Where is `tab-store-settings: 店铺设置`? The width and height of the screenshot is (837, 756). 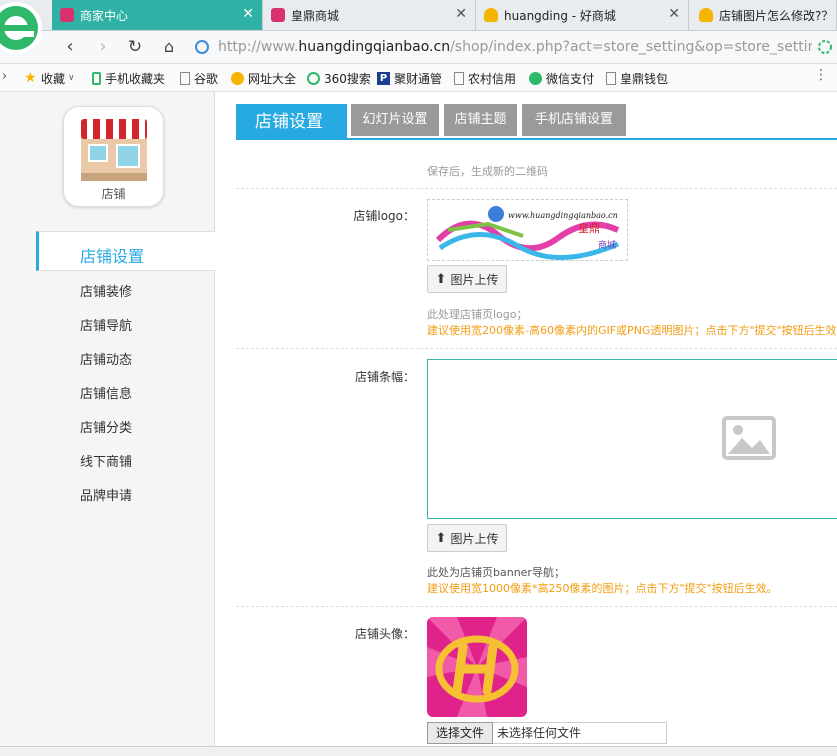 tab-store-settings: 店铺设置 is located at coordinates (291, 122).